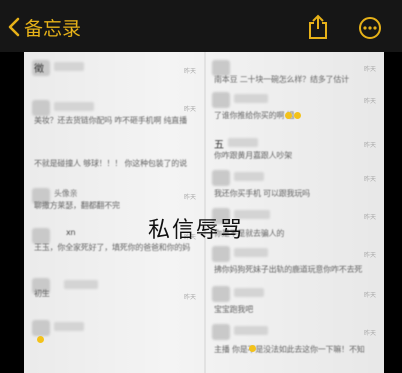  What do you see at coordinates (39, 69) in the screenshot?
I see `sender-name: 徵` at bounding box center [39, 69].